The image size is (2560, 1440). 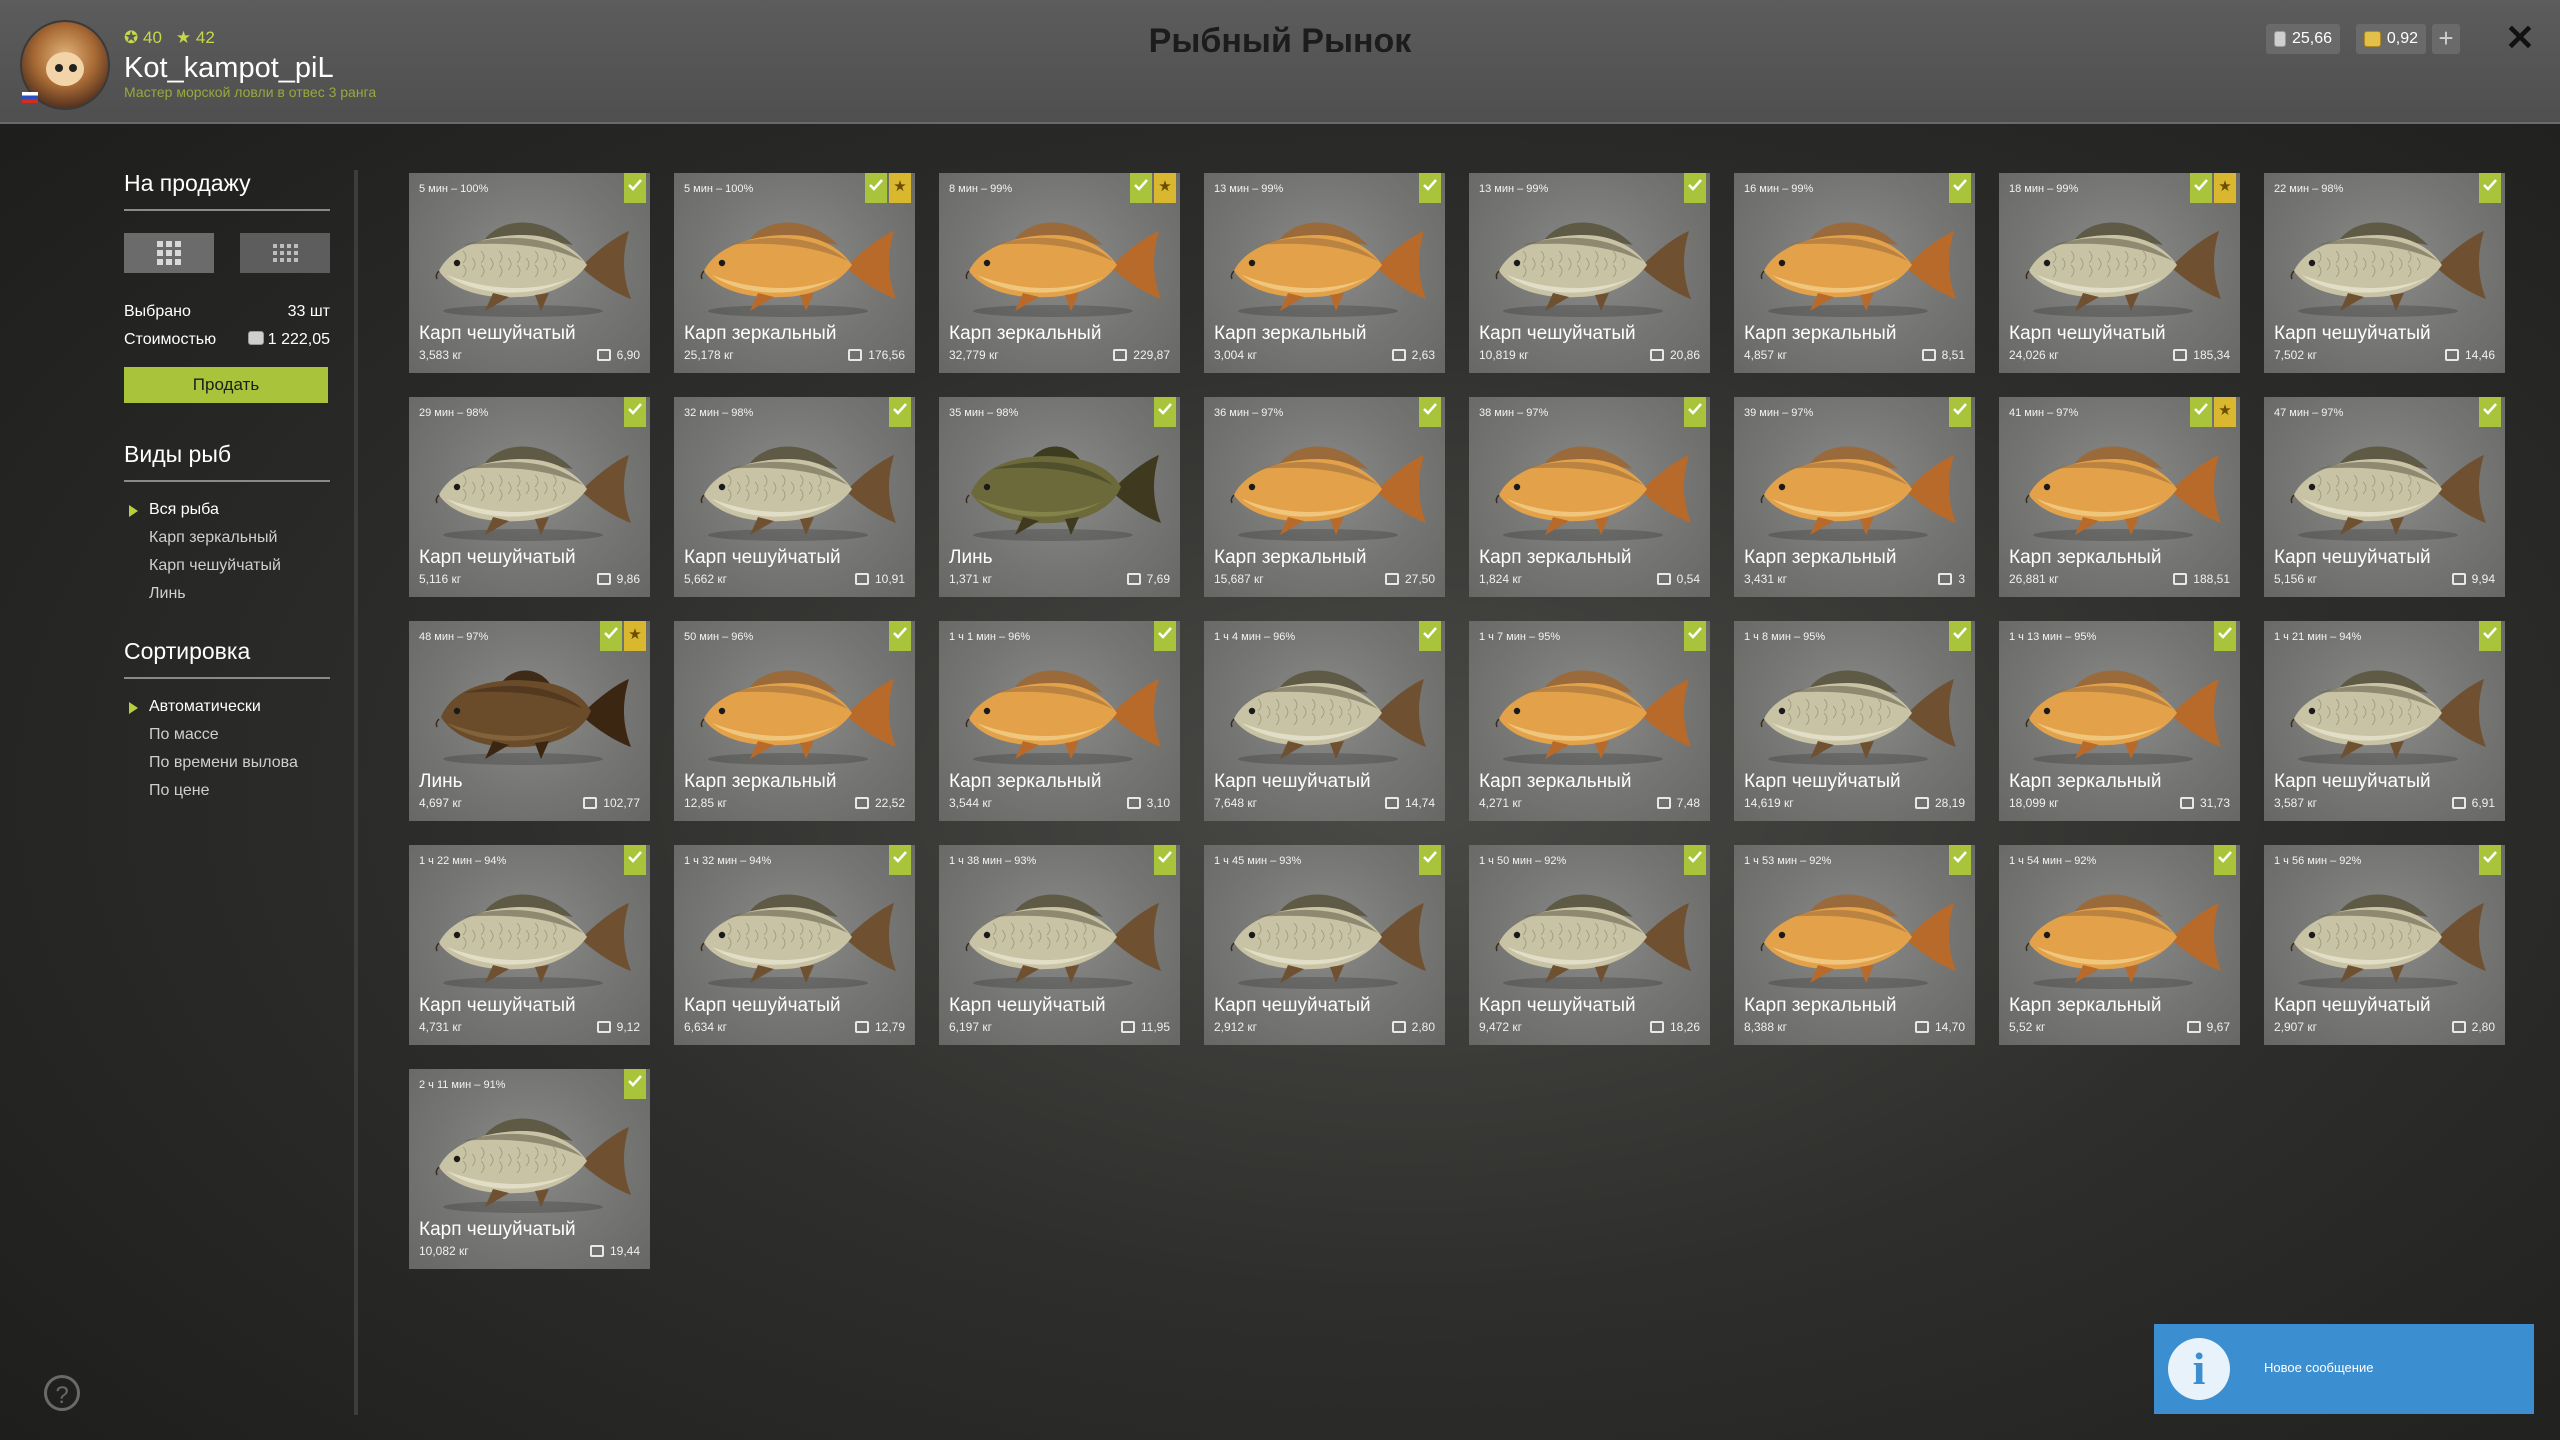 I want to click on fish-price: 31,73, so click(x=2204, y=803).